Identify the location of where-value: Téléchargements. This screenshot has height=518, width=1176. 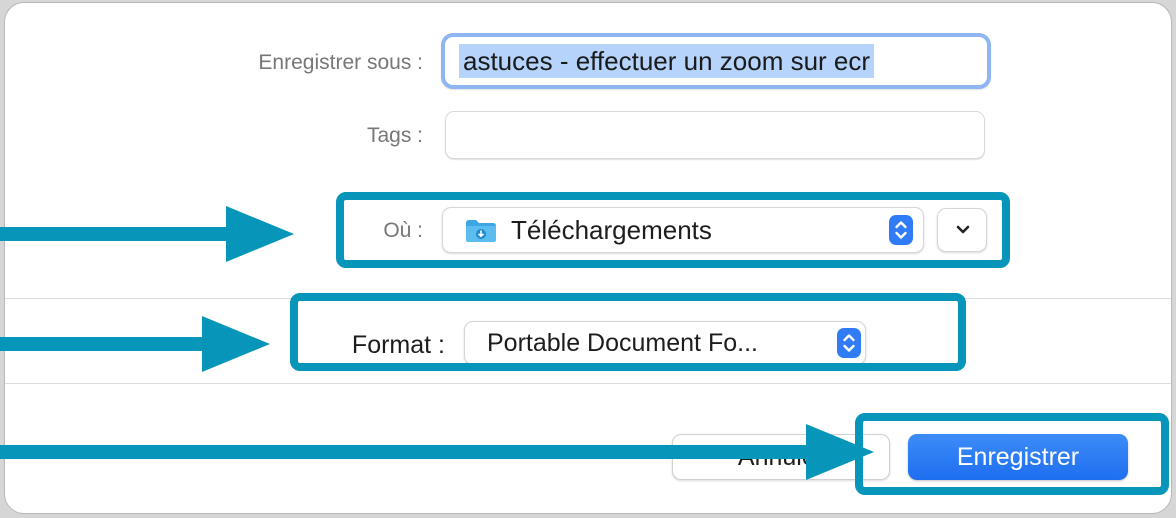
(611, 230).